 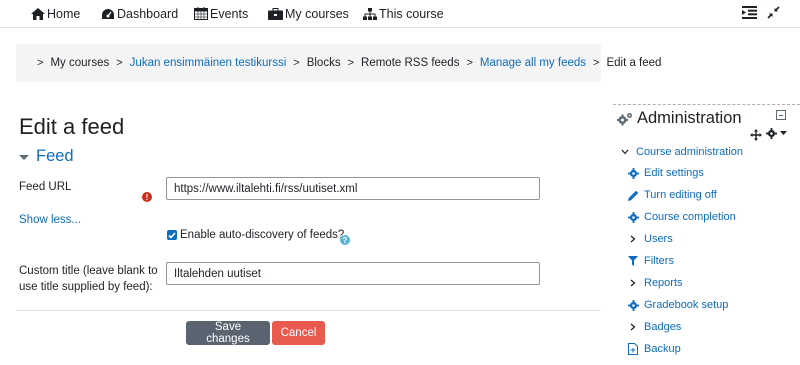 I want to click on block-drawer-icon, so click(x=749, y=12).